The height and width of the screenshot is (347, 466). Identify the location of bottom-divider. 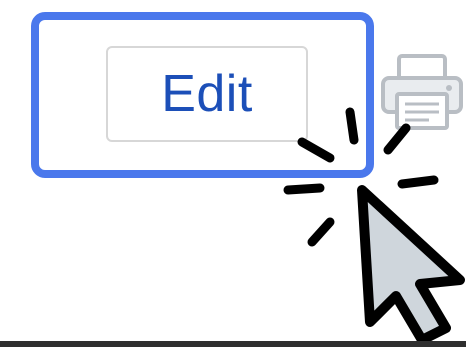
(233, 344).